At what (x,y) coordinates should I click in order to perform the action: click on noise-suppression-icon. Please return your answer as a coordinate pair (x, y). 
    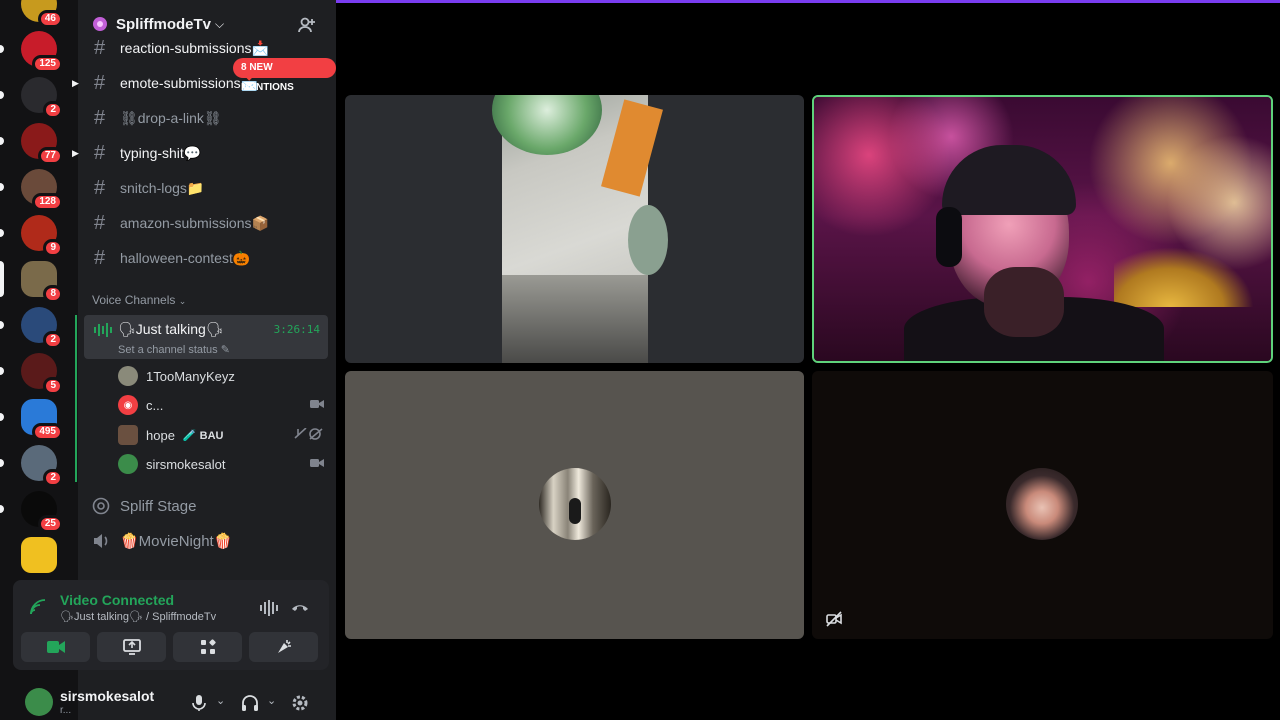
    Looking at the image, I should click on (269, 608).